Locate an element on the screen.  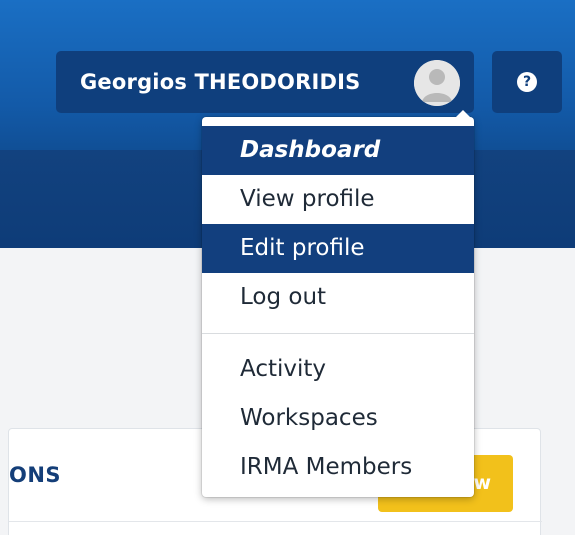
menu-item-view-profile: View profile is located at coordinates (338, 199).